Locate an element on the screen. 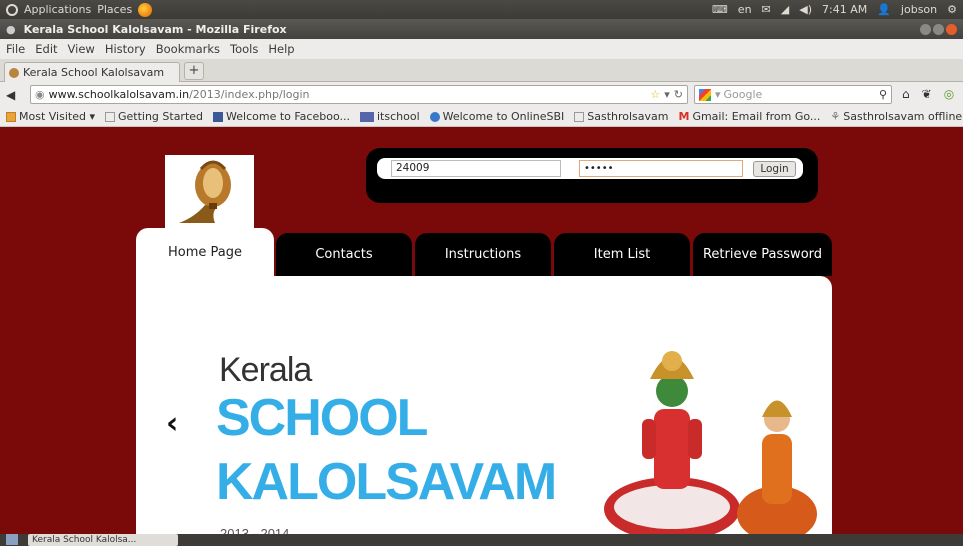  bookmark-getting-started: Getting Started is located at coordinates (154, 116).